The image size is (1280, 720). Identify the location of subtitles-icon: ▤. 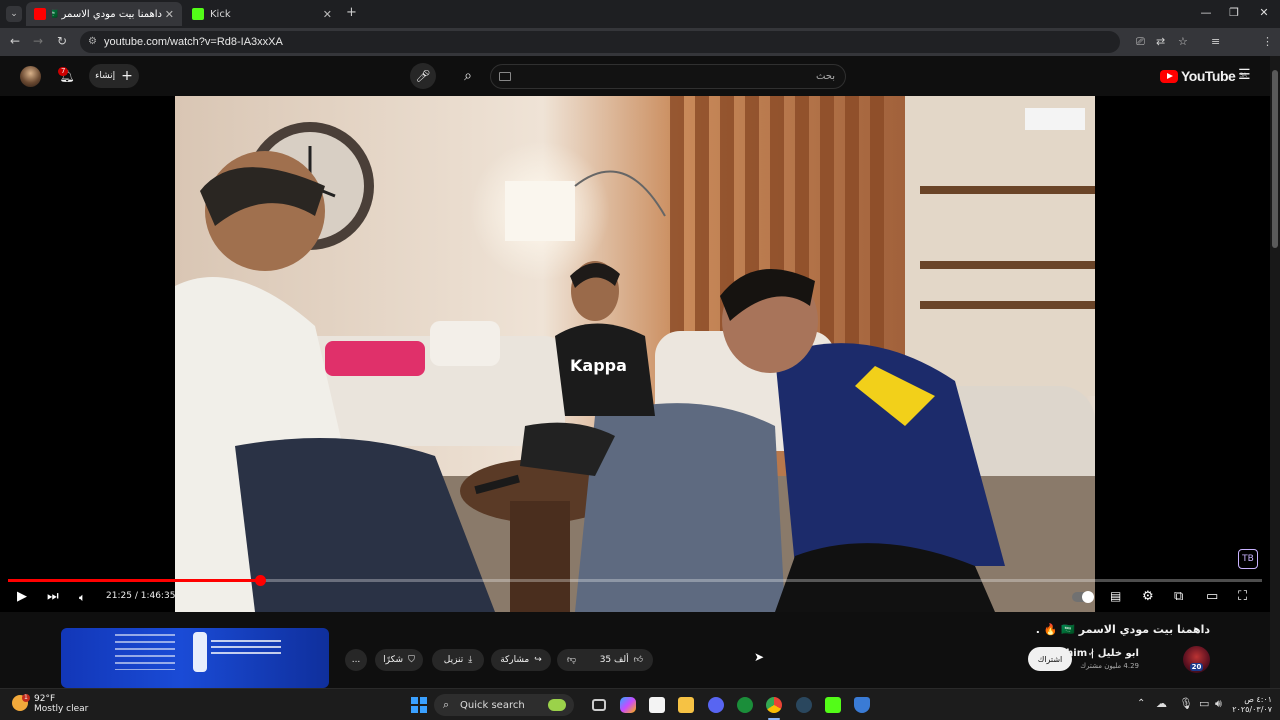
(1115, 596).